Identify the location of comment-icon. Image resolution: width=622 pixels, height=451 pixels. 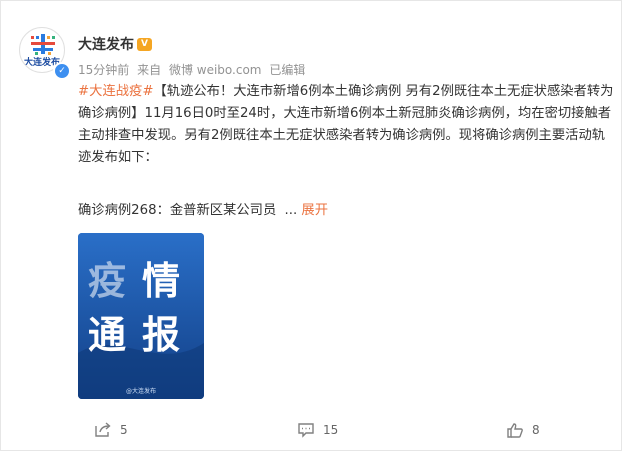
(306, 430).